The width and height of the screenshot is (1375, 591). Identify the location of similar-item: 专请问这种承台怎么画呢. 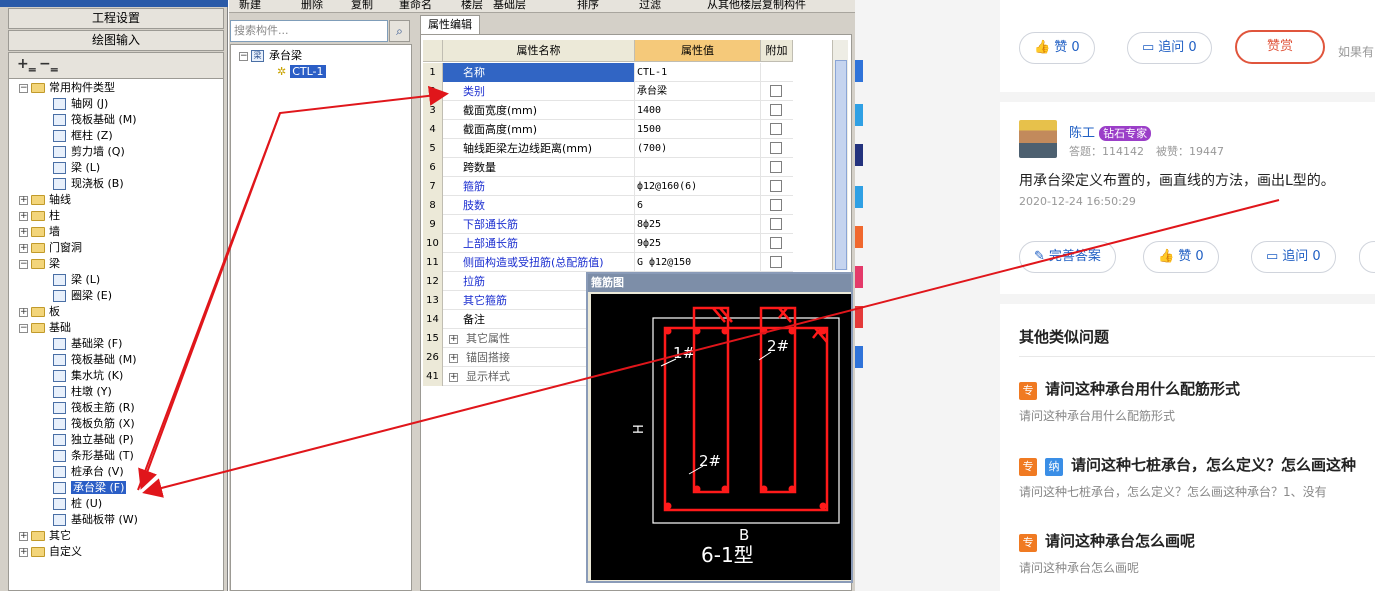
(1107, 541).